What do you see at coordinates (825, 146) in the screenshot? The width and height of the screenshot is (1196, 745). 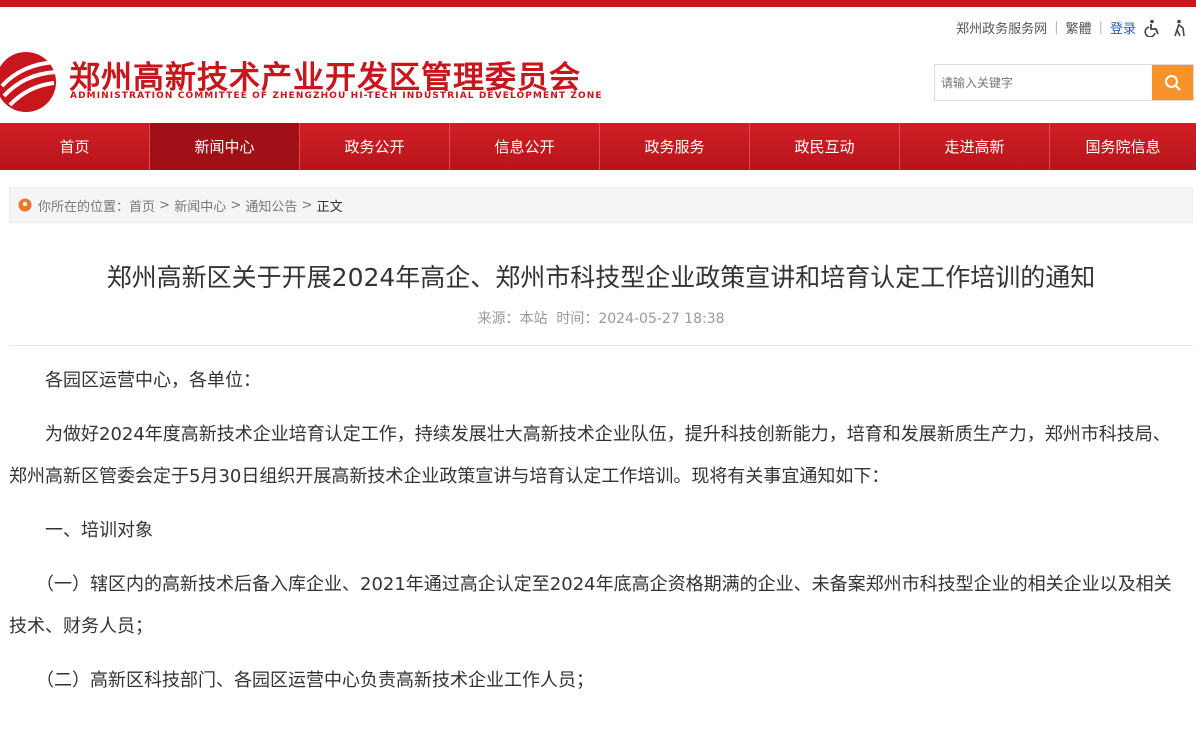 I see `nav-interaction: 政民互动` at bounding box center [825, 146].